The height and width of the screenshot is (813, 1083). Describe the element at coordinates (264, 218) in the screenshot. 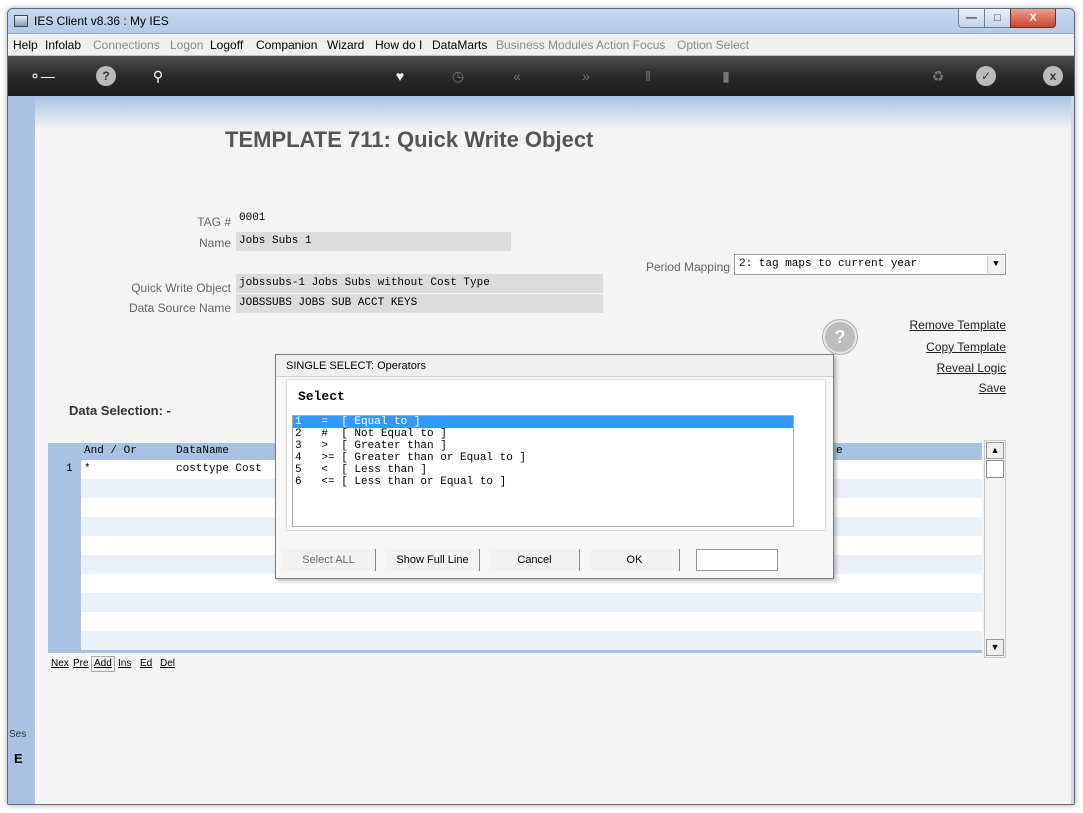

I see `tag-field: 0001` at that location.